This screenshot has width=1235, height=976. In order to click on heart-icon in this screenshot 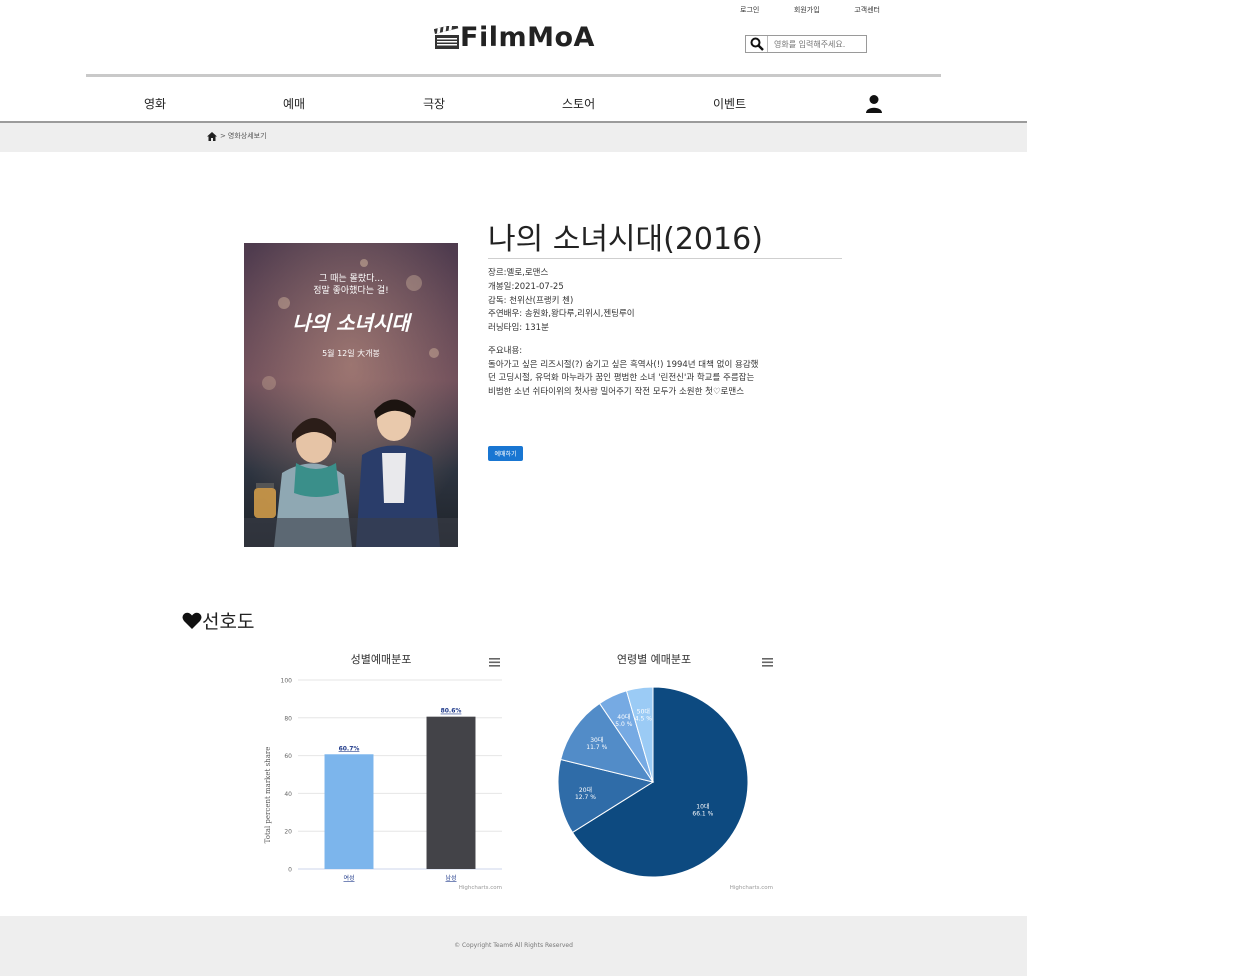, I will do `click(192, 620)`.